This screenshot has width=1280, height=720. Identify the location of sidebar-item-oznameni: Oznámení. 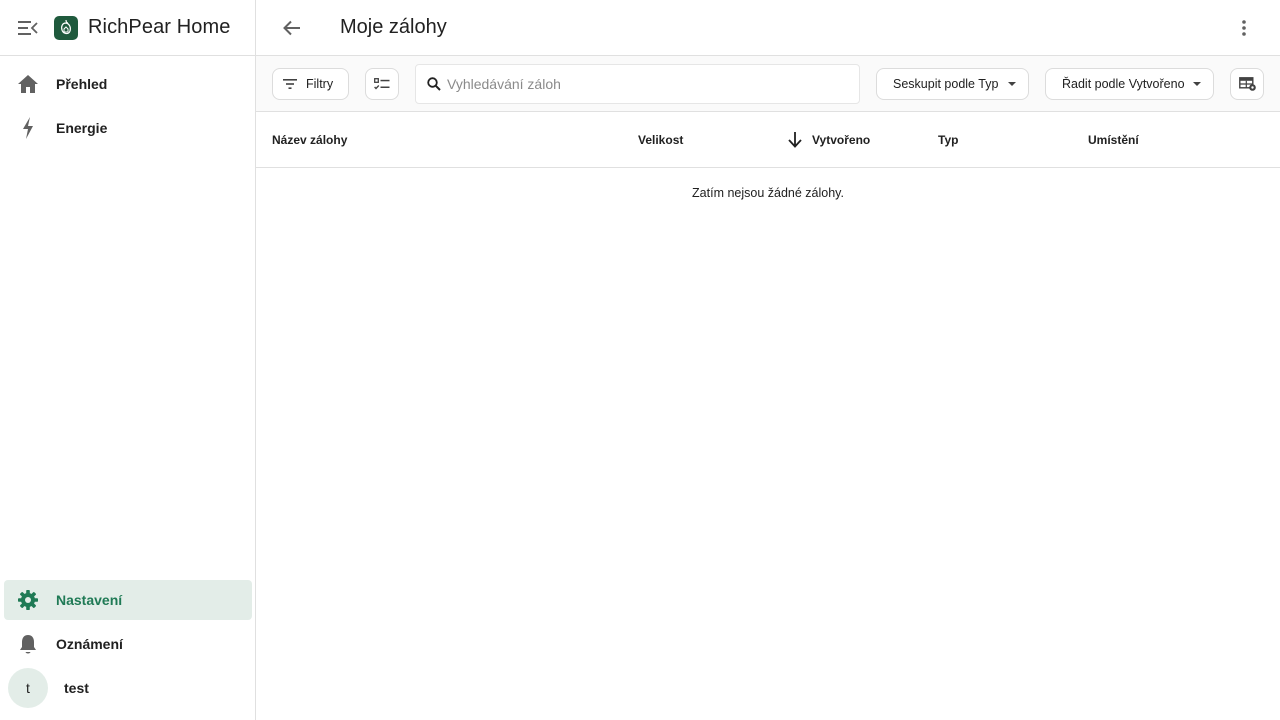
(128, 644).